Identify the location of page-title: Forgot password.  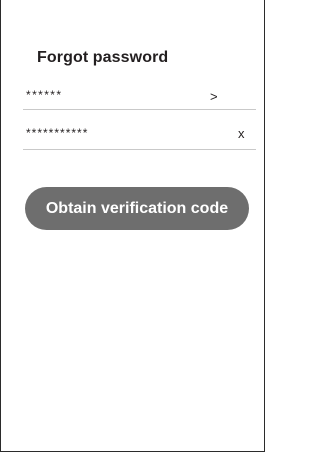
(103, 57).